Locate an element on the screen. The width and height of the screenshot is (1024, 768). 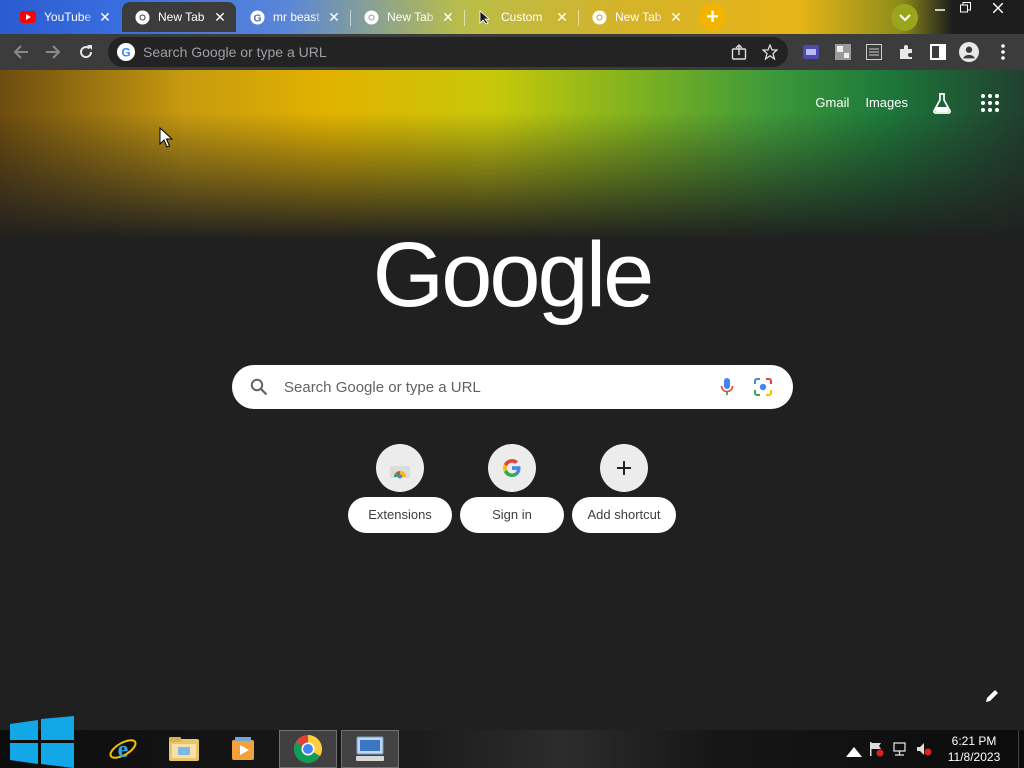
volume-muted-icon is located at coordinates (924, 749).